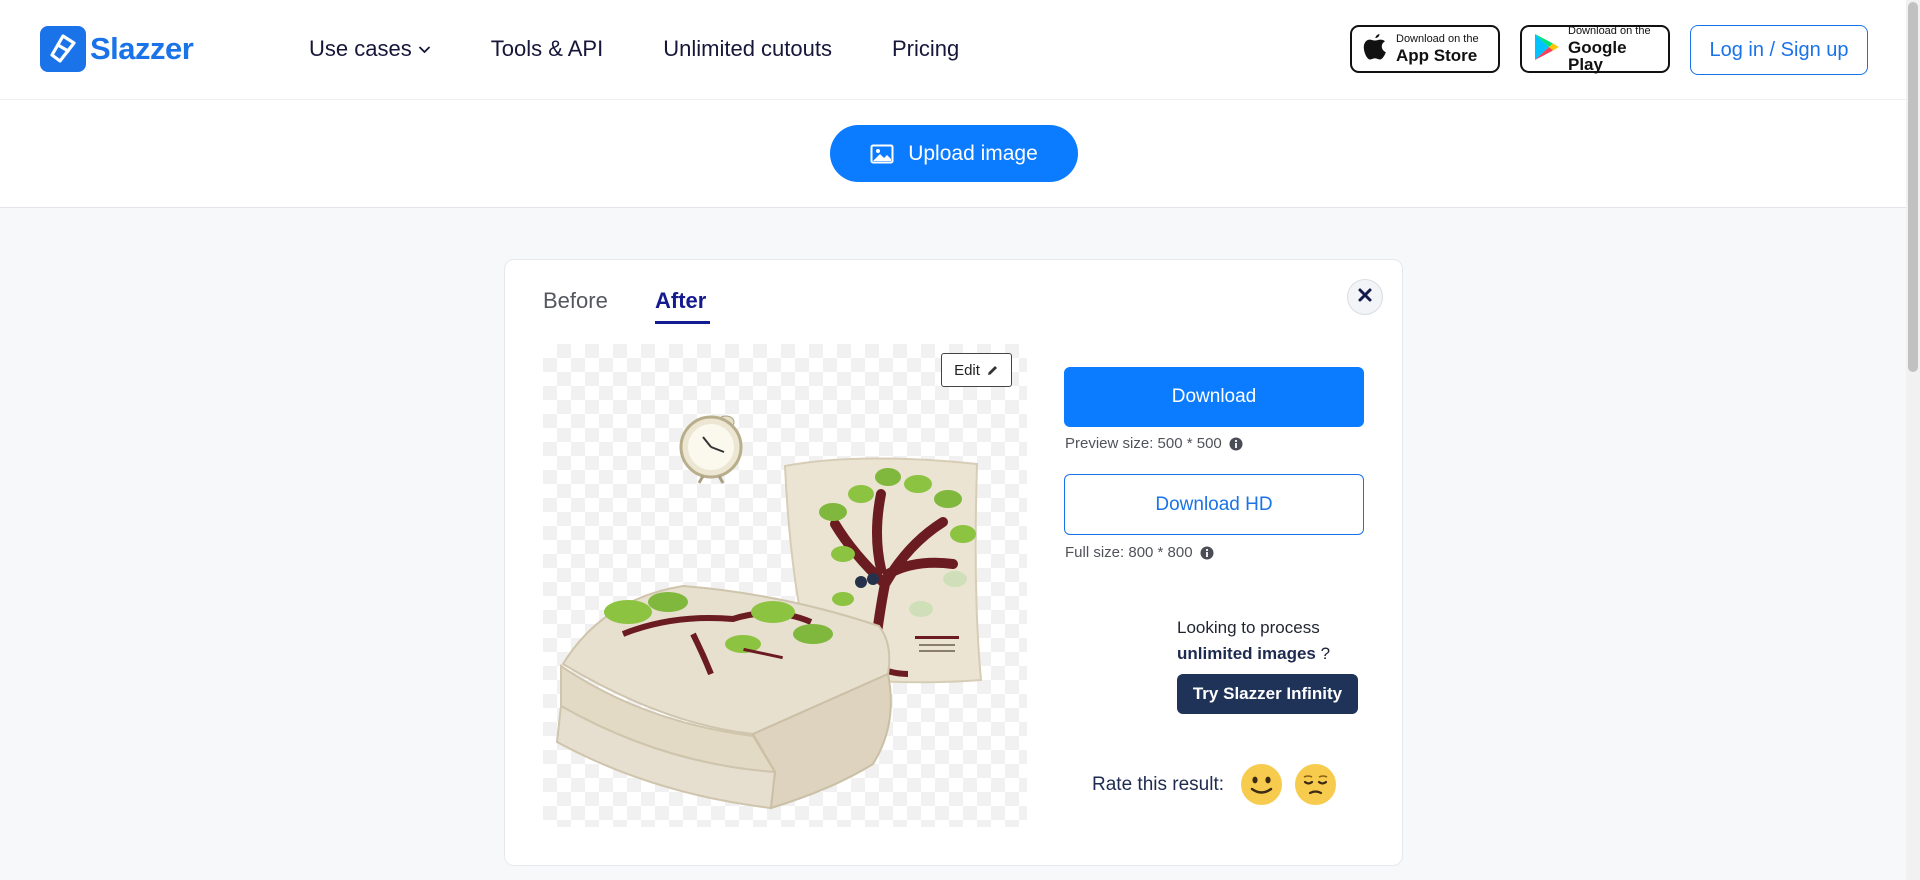  I want to click on folded-quilt, so click(723, 697).